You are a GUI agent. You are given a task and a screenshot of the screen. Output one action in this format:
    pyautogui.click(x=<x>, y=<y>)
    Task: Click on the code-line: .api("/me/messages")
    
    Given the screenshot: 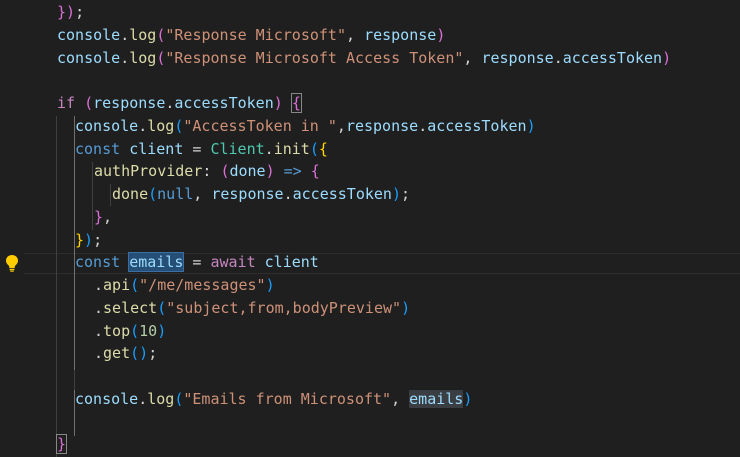 What is the action you would take?
    pyautogui.click(x=184, y=285)
    